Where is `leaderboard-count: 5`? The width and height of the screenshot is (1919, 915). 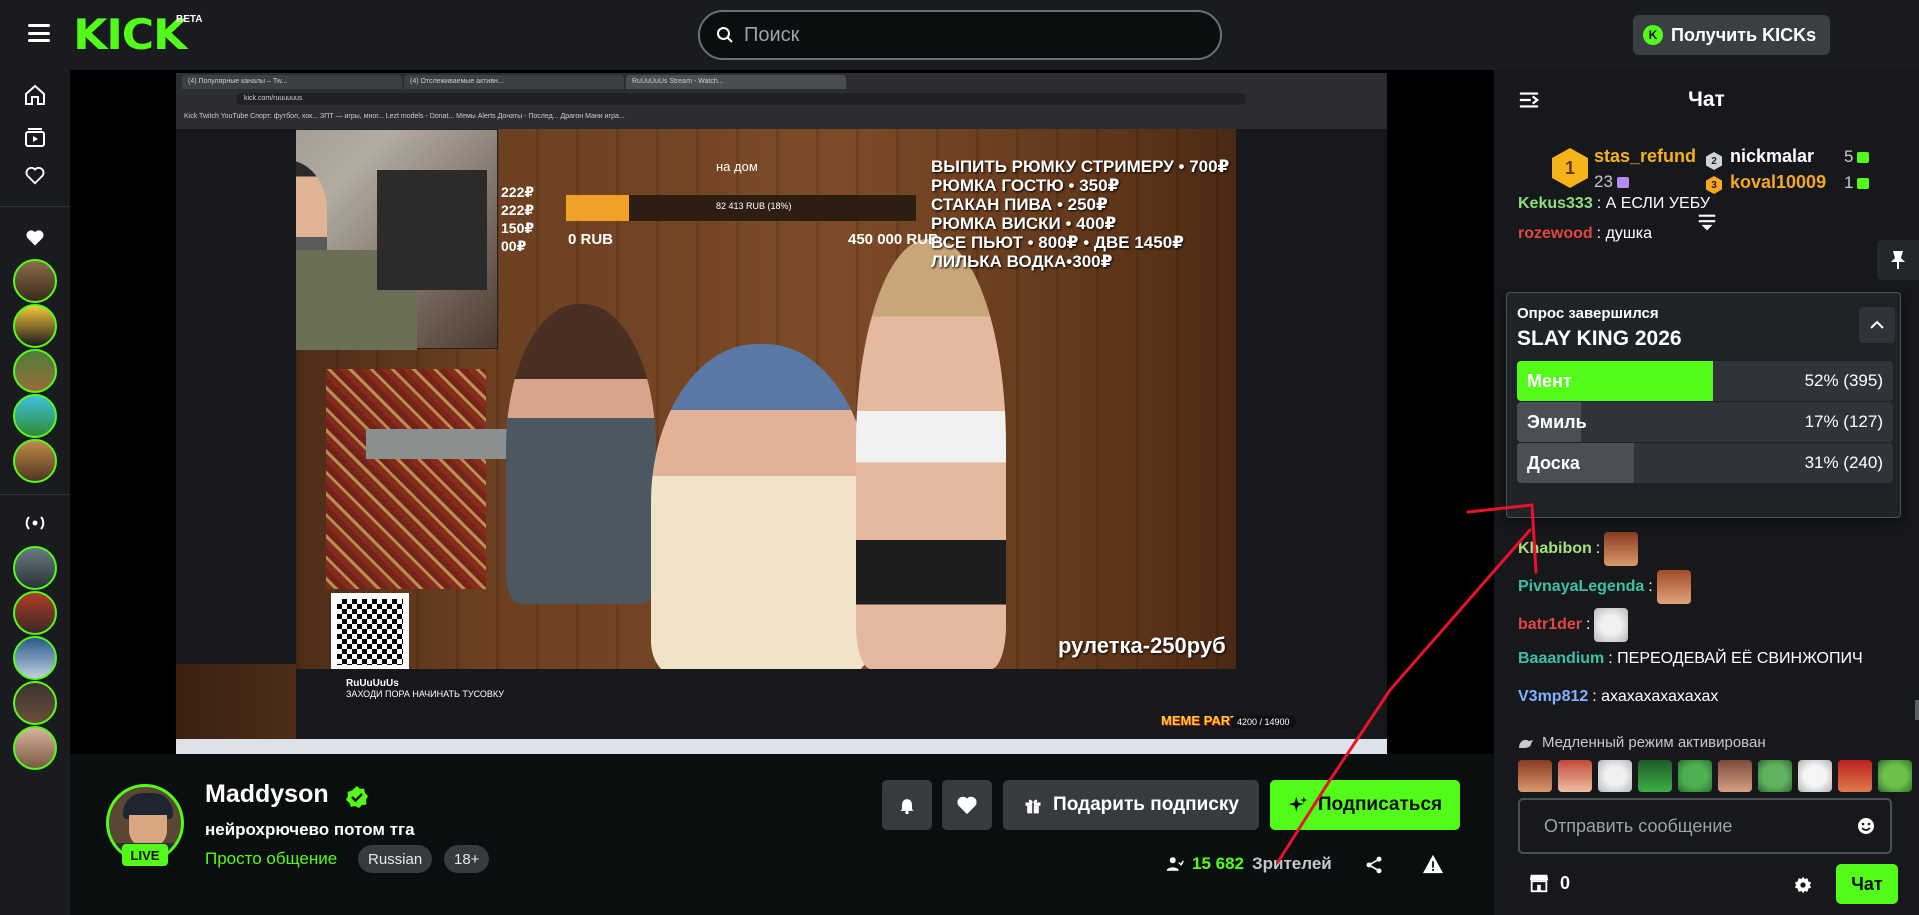
leaderboard-count: 5 is located at coordinates (1857, 157).